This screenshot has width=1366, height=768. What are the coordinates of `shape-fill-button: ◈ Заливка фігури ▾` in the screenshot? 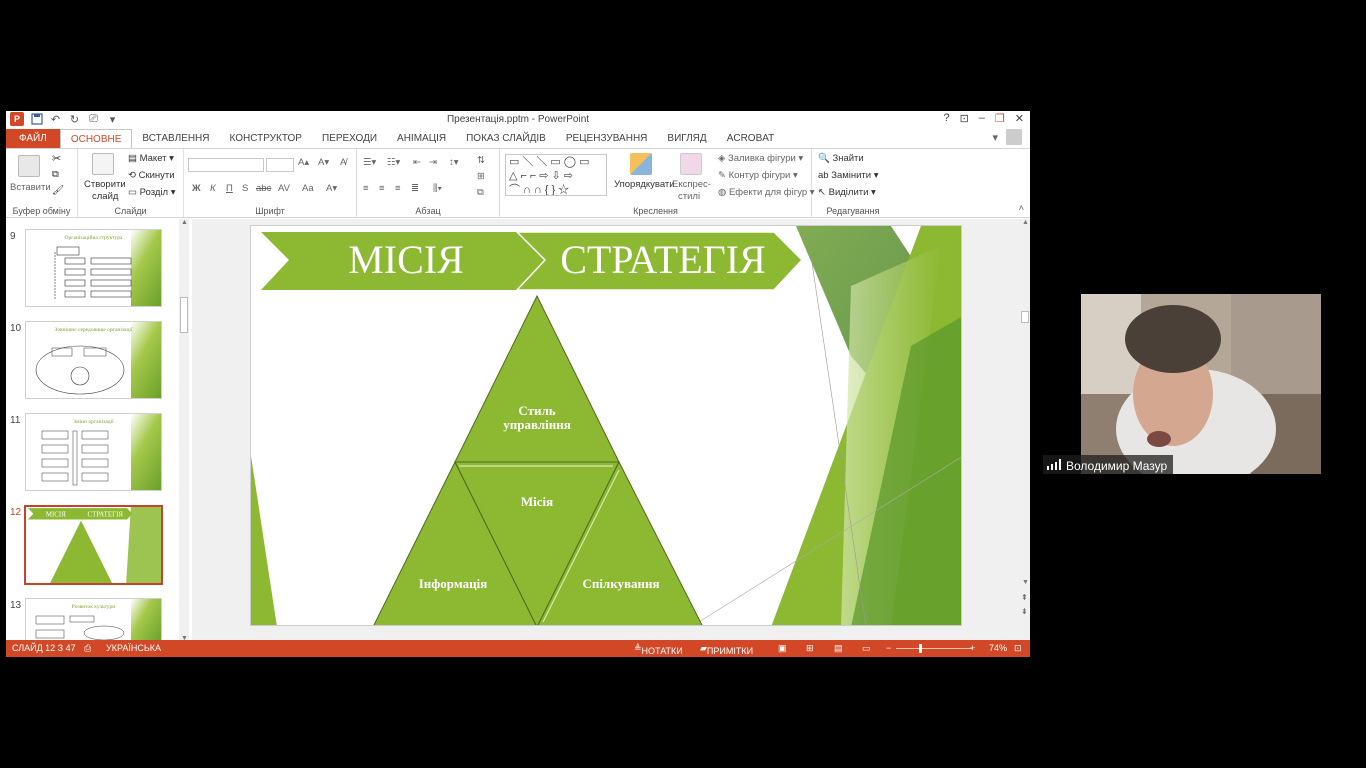 It's located at (760, 158).